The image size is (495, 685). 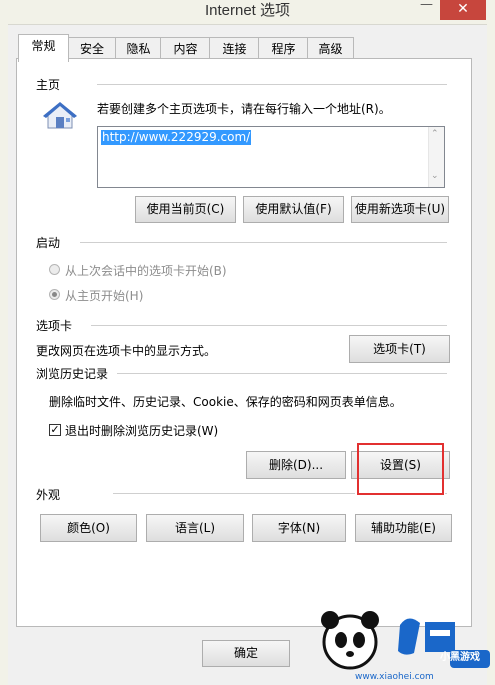 What do you see at coordinates (55, 430) in the screenshot?
I see `delete-on-exit-checkbox: ✓` at bounding box center [55, 430].